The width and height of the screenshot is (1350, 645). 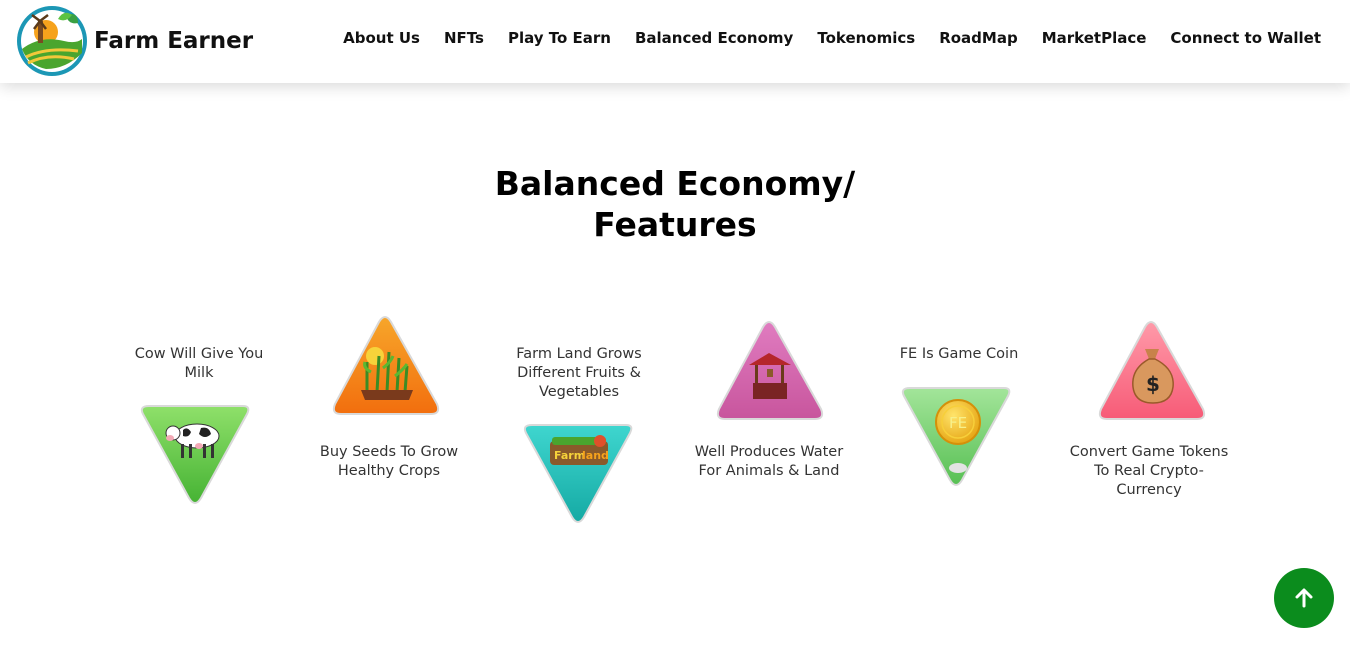 I want to click on arrow-up-icon, so click(x=1304, y=598).